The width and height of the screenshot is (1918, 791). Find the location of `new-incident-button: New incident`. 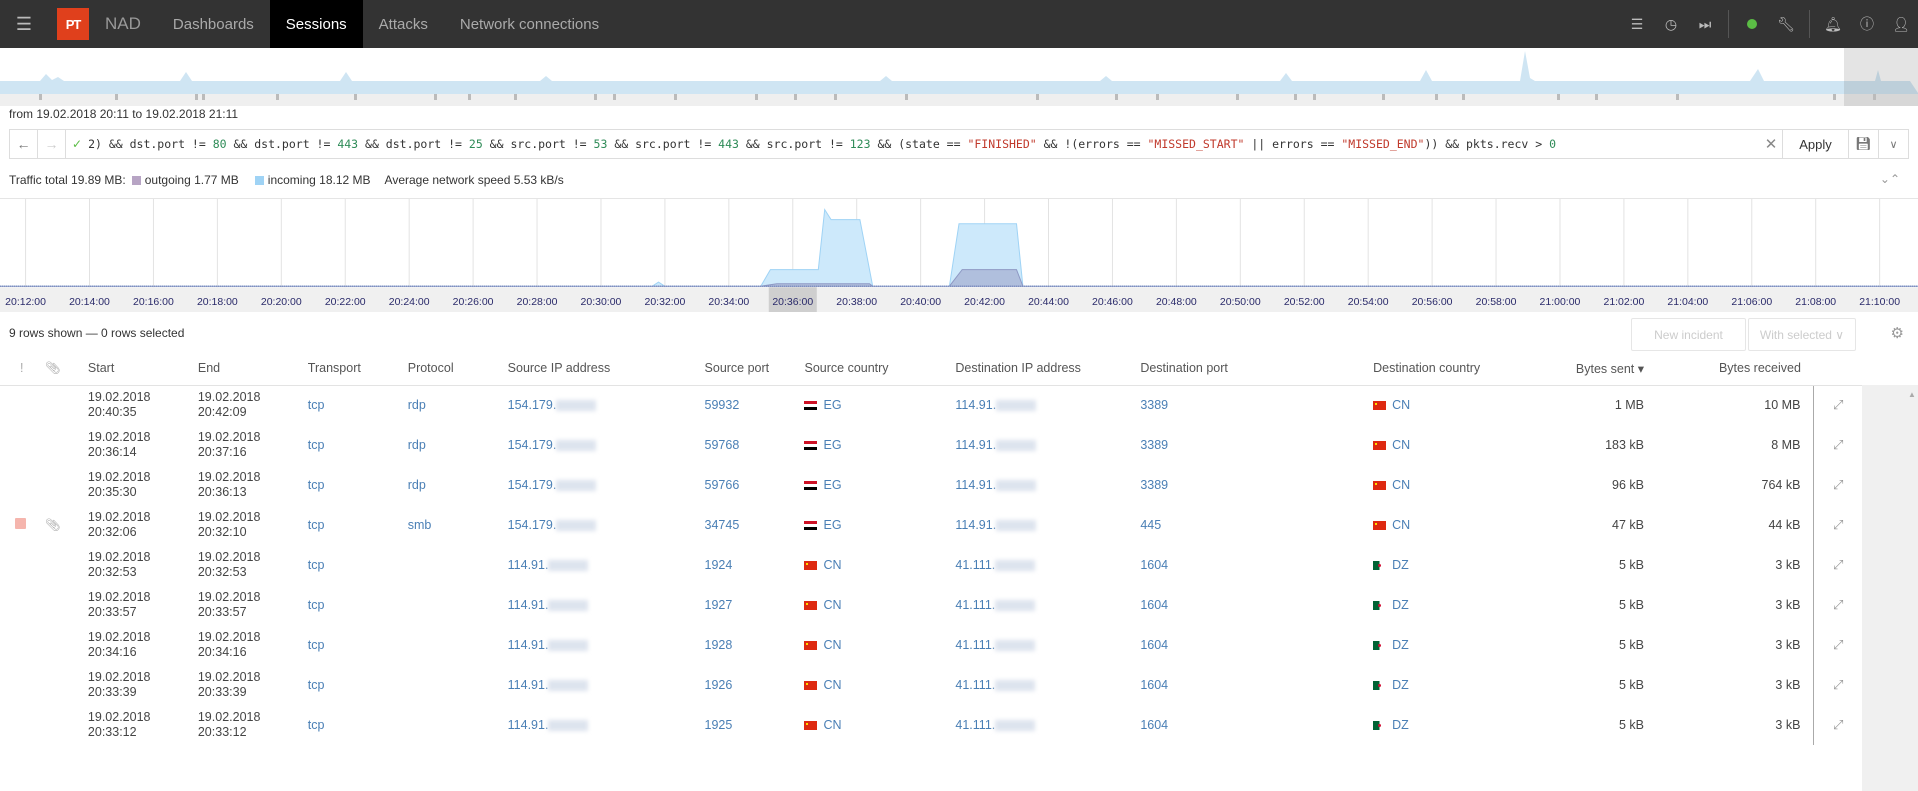

new-incident-button: New incident is located at coordinates (1688, 334).